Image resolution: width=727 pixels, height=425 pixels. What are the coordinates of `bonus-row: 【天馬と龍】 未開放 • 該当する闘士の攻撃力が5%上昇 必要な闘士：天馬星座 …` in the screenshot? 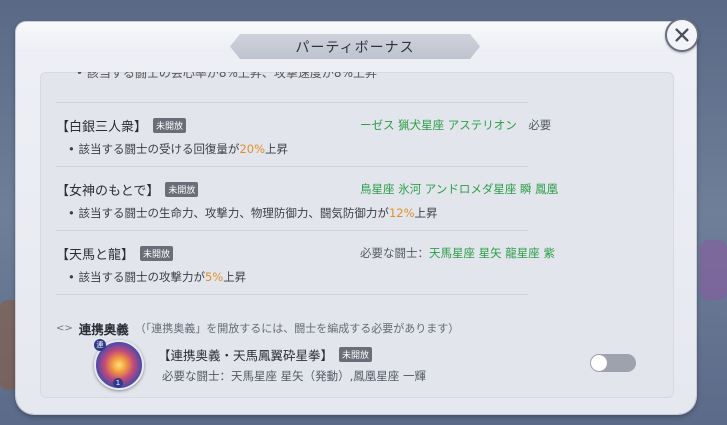 It's located at (305, 262).